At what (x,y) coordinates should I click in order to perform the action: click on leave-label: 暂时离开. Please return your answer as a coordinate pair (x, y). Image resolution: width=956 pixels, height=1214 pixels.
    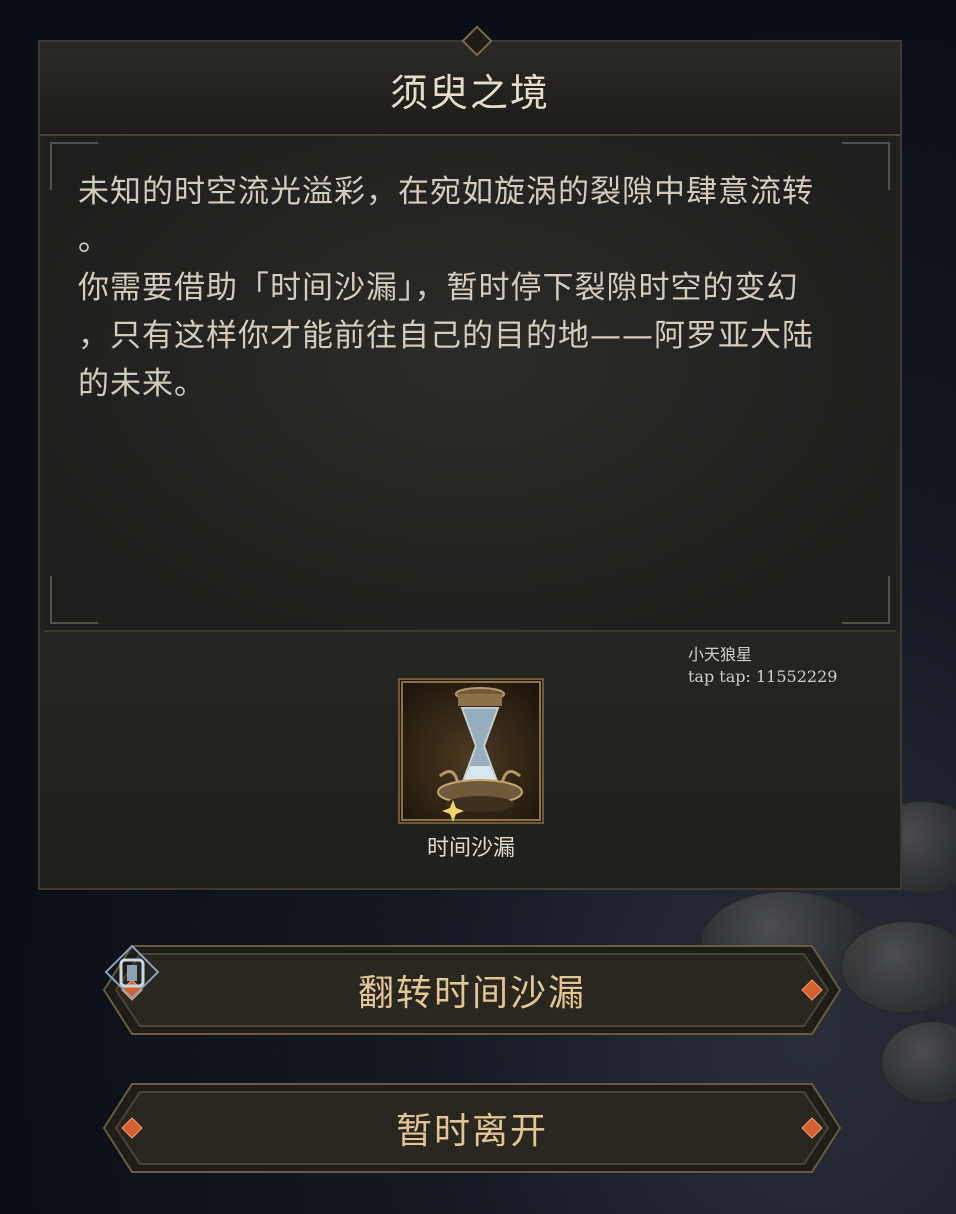
    Looking at the image, I should click on (471, 1131).